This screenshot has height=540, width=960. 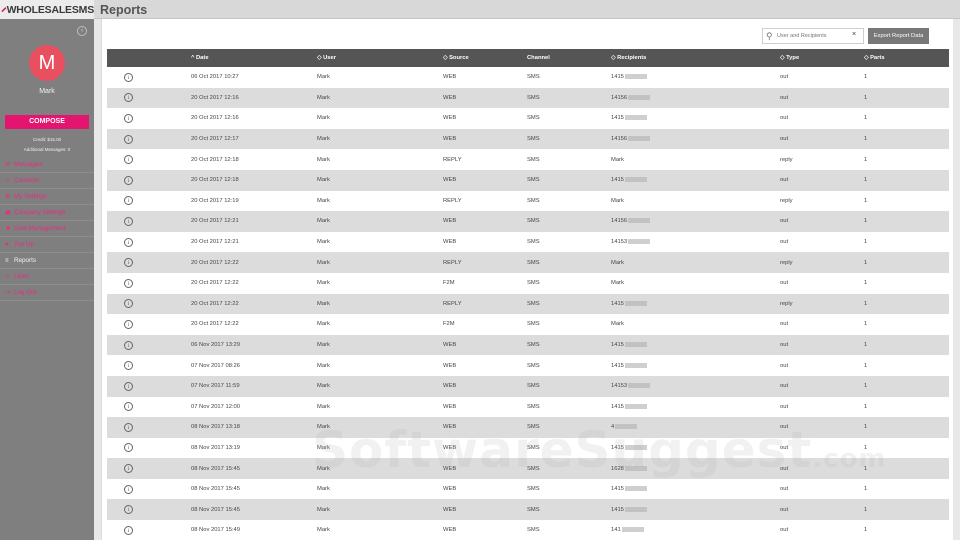 What do you see at coordinates (538, 58) in the screenshot?
I see `column-header-channel: Channel` at bounding box center [538, 58].